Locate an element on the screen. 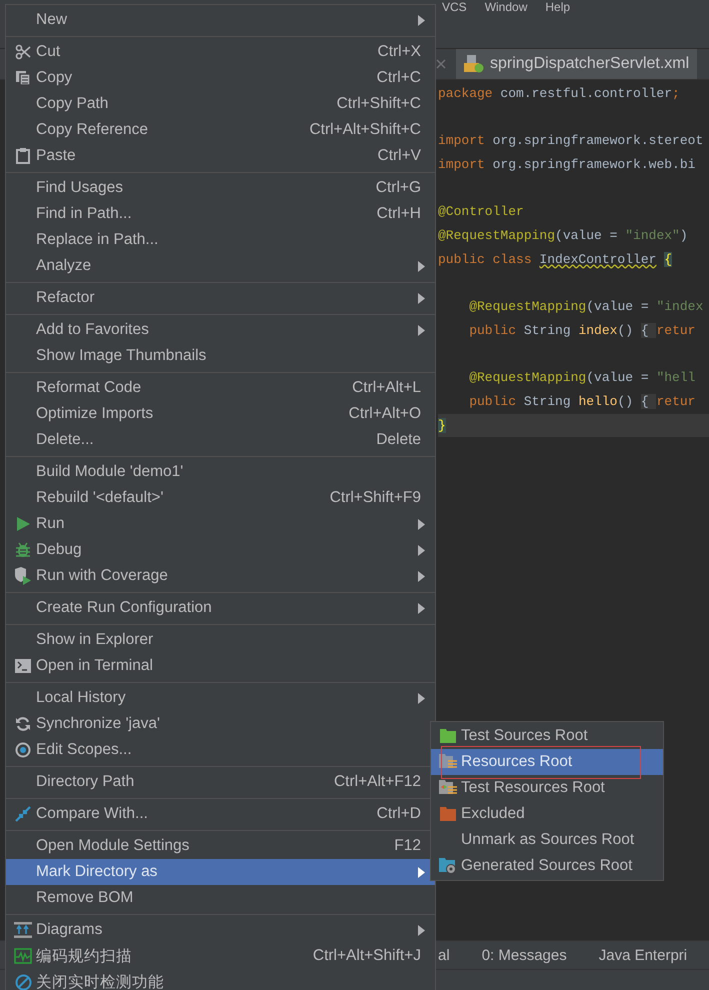 The image size is (709, 990). code-line: import org.springframework.web.bi is located at coordinates (567, 165).